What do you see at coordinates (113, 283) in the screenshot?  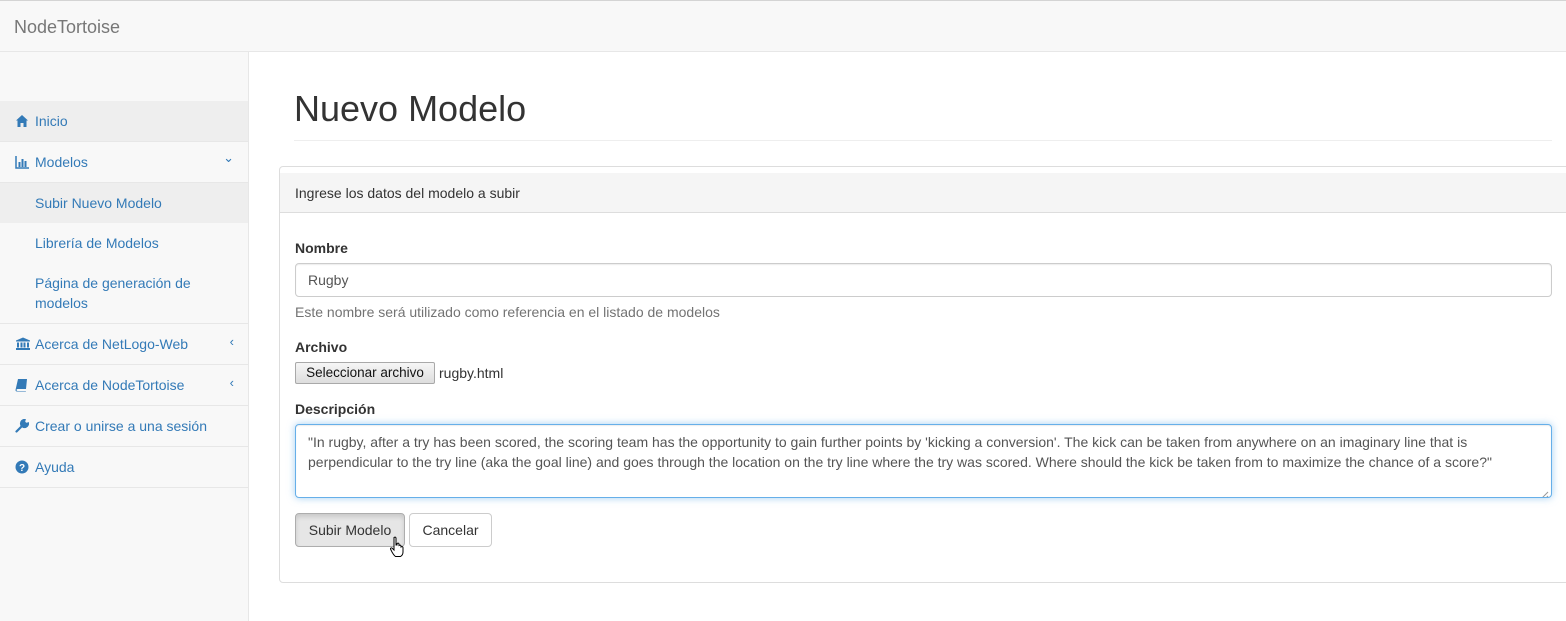 I see `sidebar-item-label: Página de generación de` at bounding box center [113, 283].